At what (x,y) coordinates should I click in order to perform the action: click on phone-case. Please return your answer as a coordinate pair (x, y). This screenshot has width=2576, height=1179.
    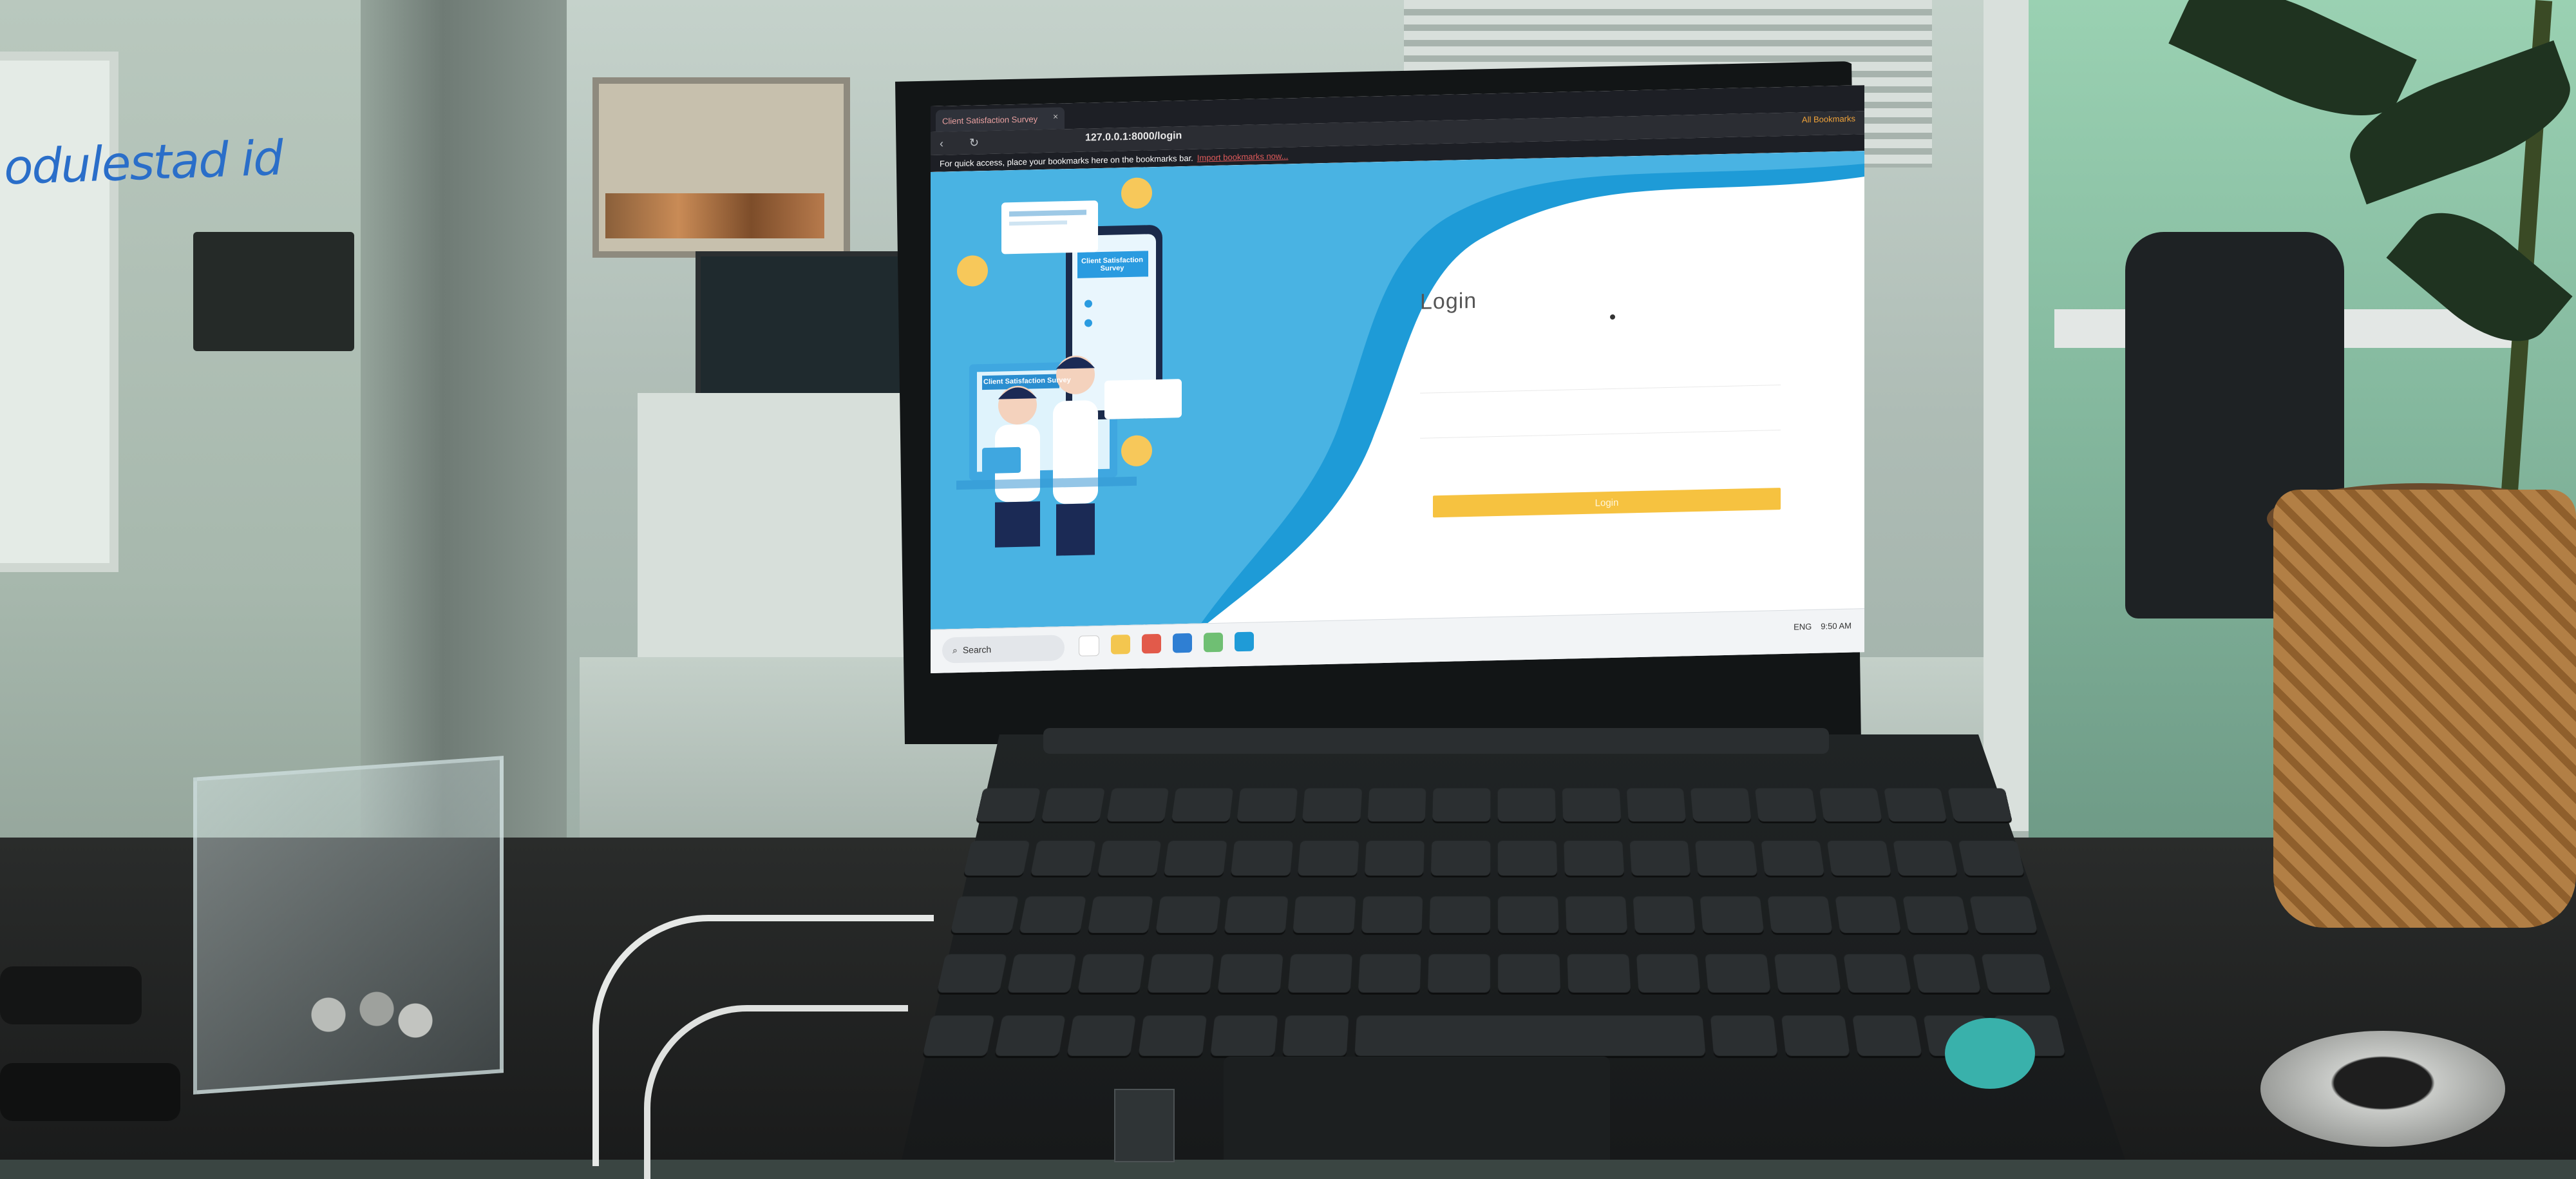
    Looking at the image, I should click on (90, 1092).